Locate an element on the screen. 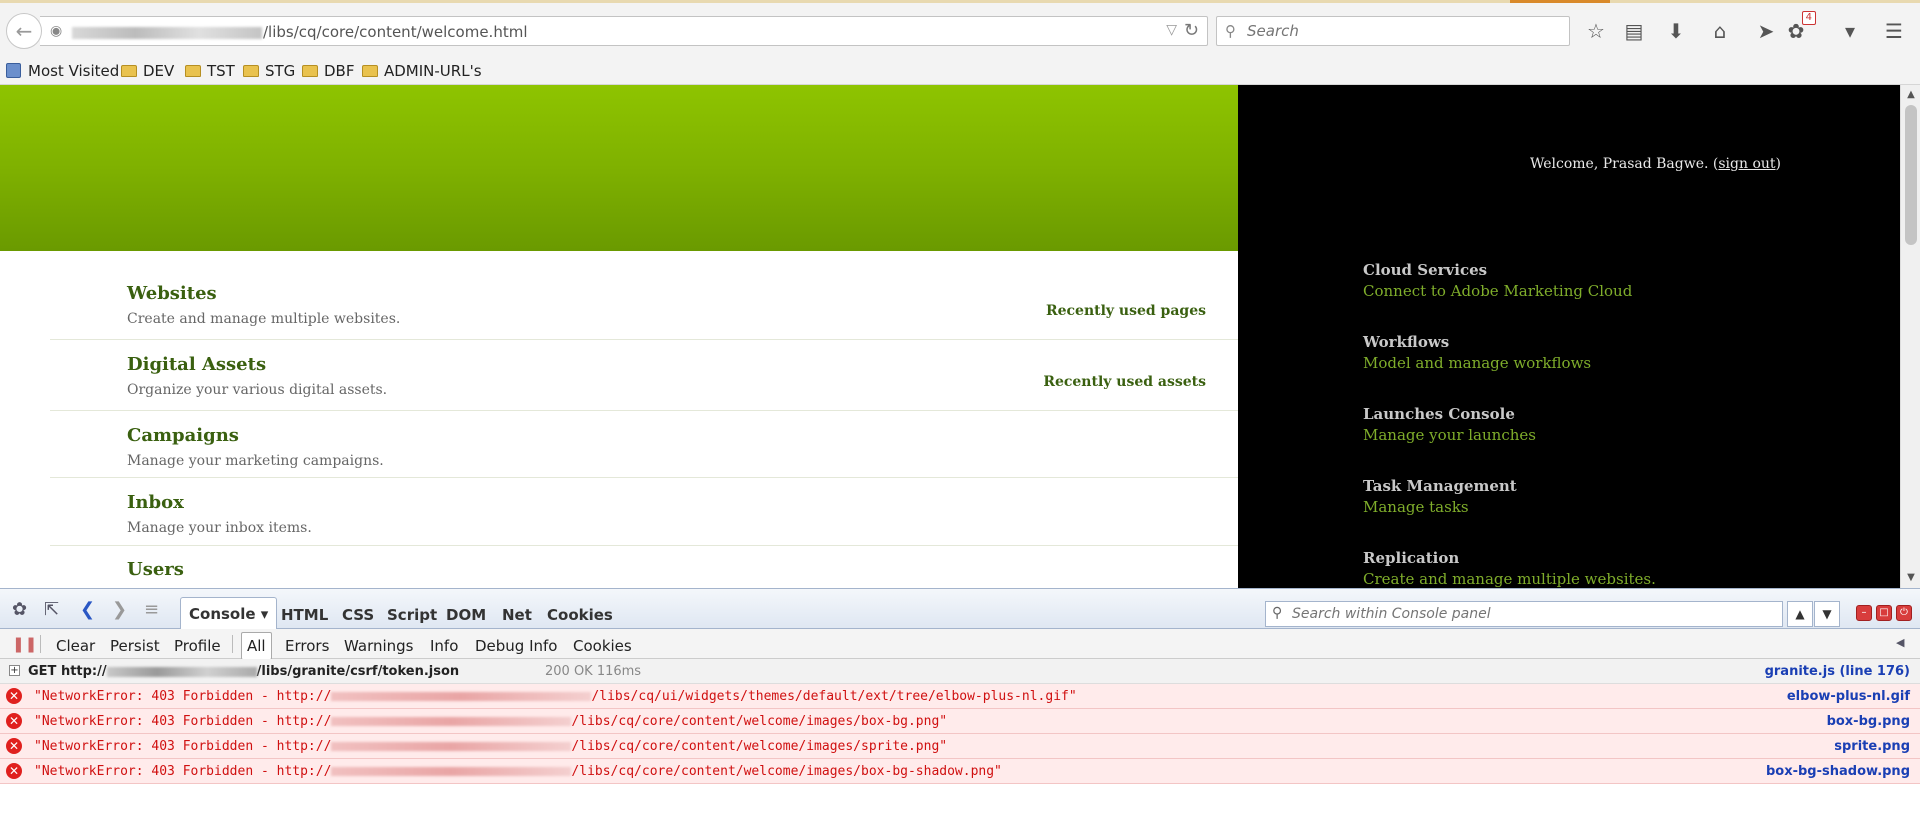  close-icon: ⏻ is located at coordinates (1904, 613).